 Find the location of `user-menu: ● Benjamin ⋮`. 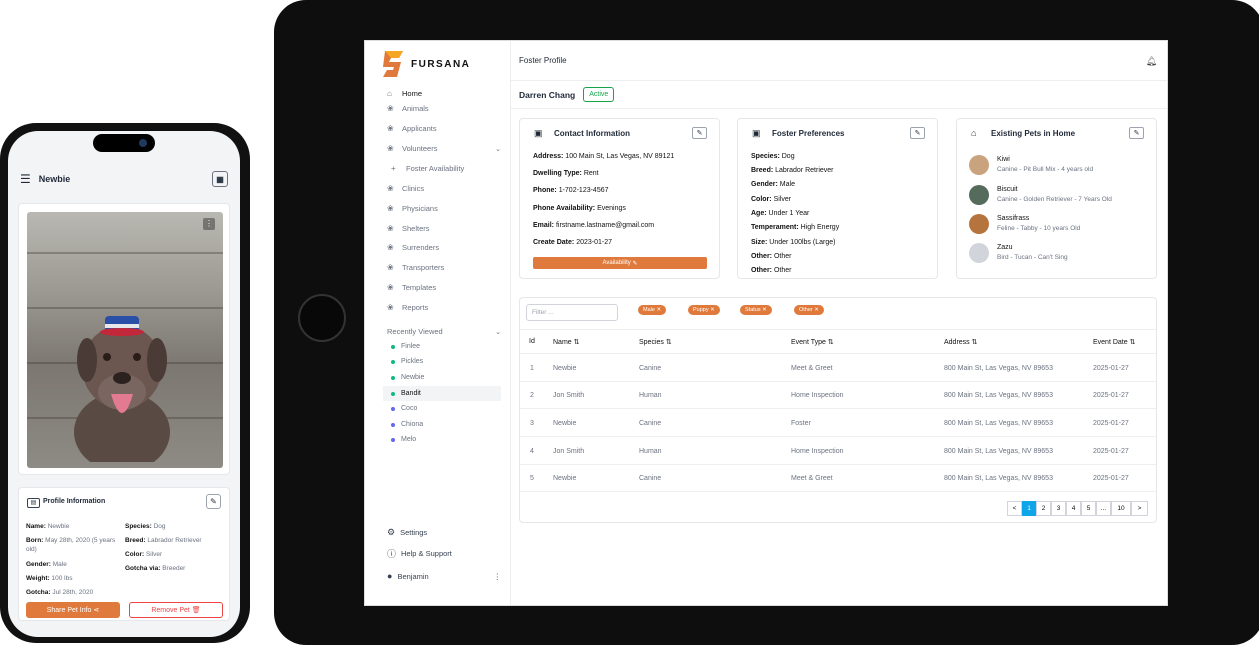

user-menu: ● Benjamin ⋮ is located at coordinates (444, 576).